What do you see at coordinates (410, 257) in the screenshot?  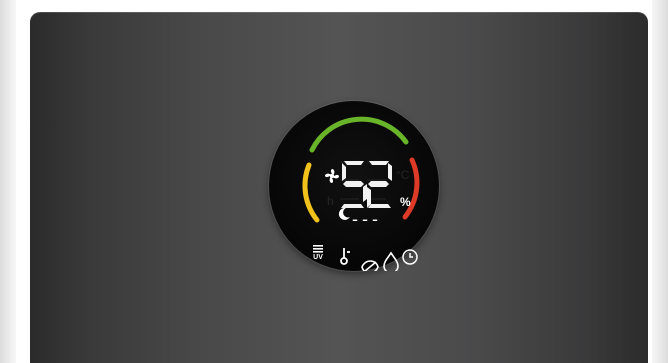 I see `timer-icon` at bounding box center [410, 257].